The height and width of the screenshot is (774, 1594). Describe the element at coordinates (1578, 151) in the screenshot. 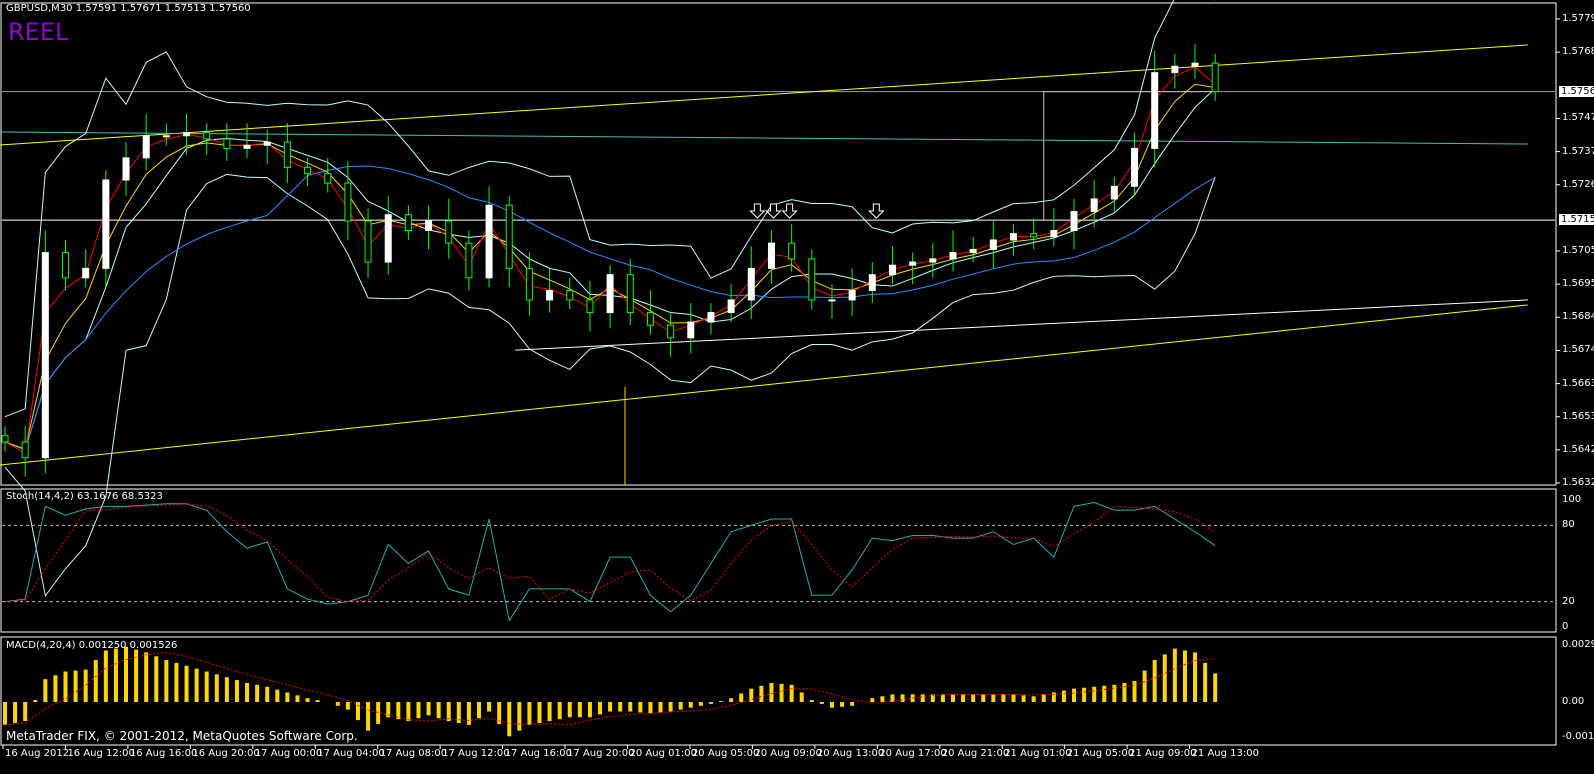

I see `price-tick-label: 1.57370` at that location.